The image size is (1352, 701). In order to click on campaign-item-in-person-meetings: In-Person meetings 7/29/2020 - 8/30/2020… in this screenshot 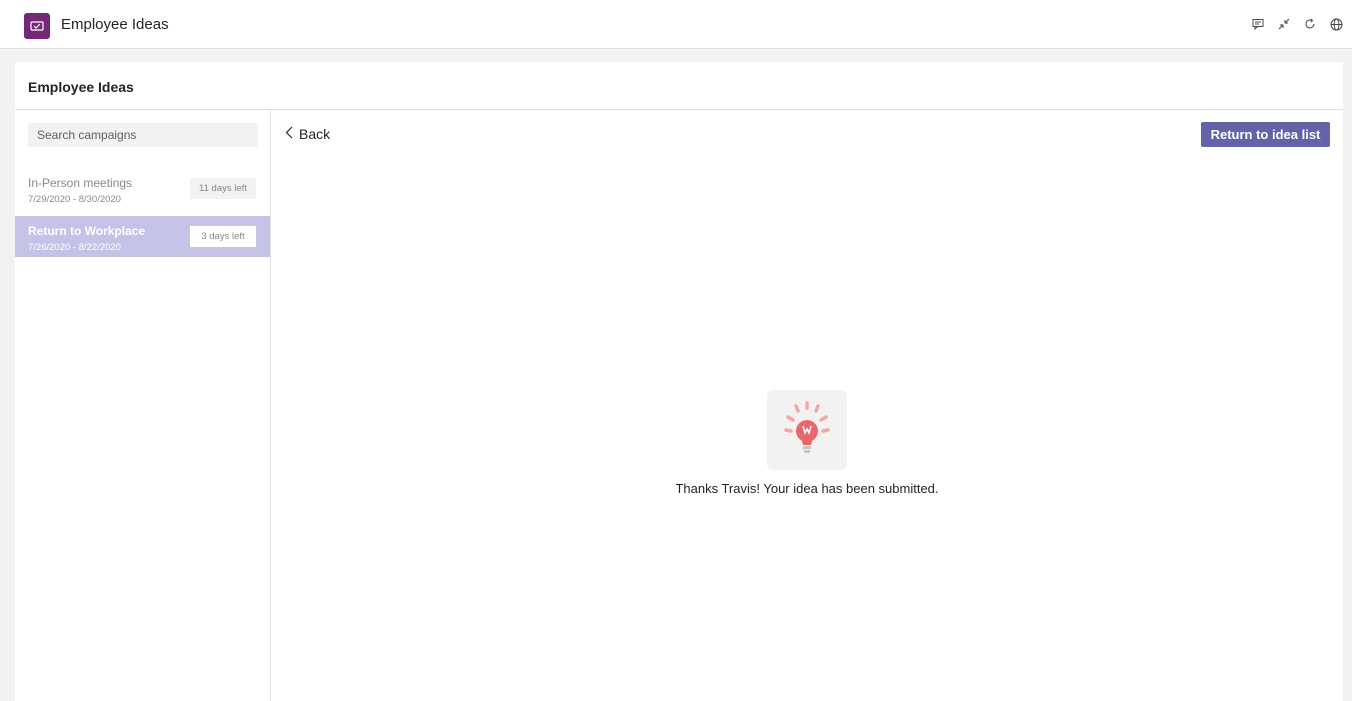, I will do `click(142, 188)`.